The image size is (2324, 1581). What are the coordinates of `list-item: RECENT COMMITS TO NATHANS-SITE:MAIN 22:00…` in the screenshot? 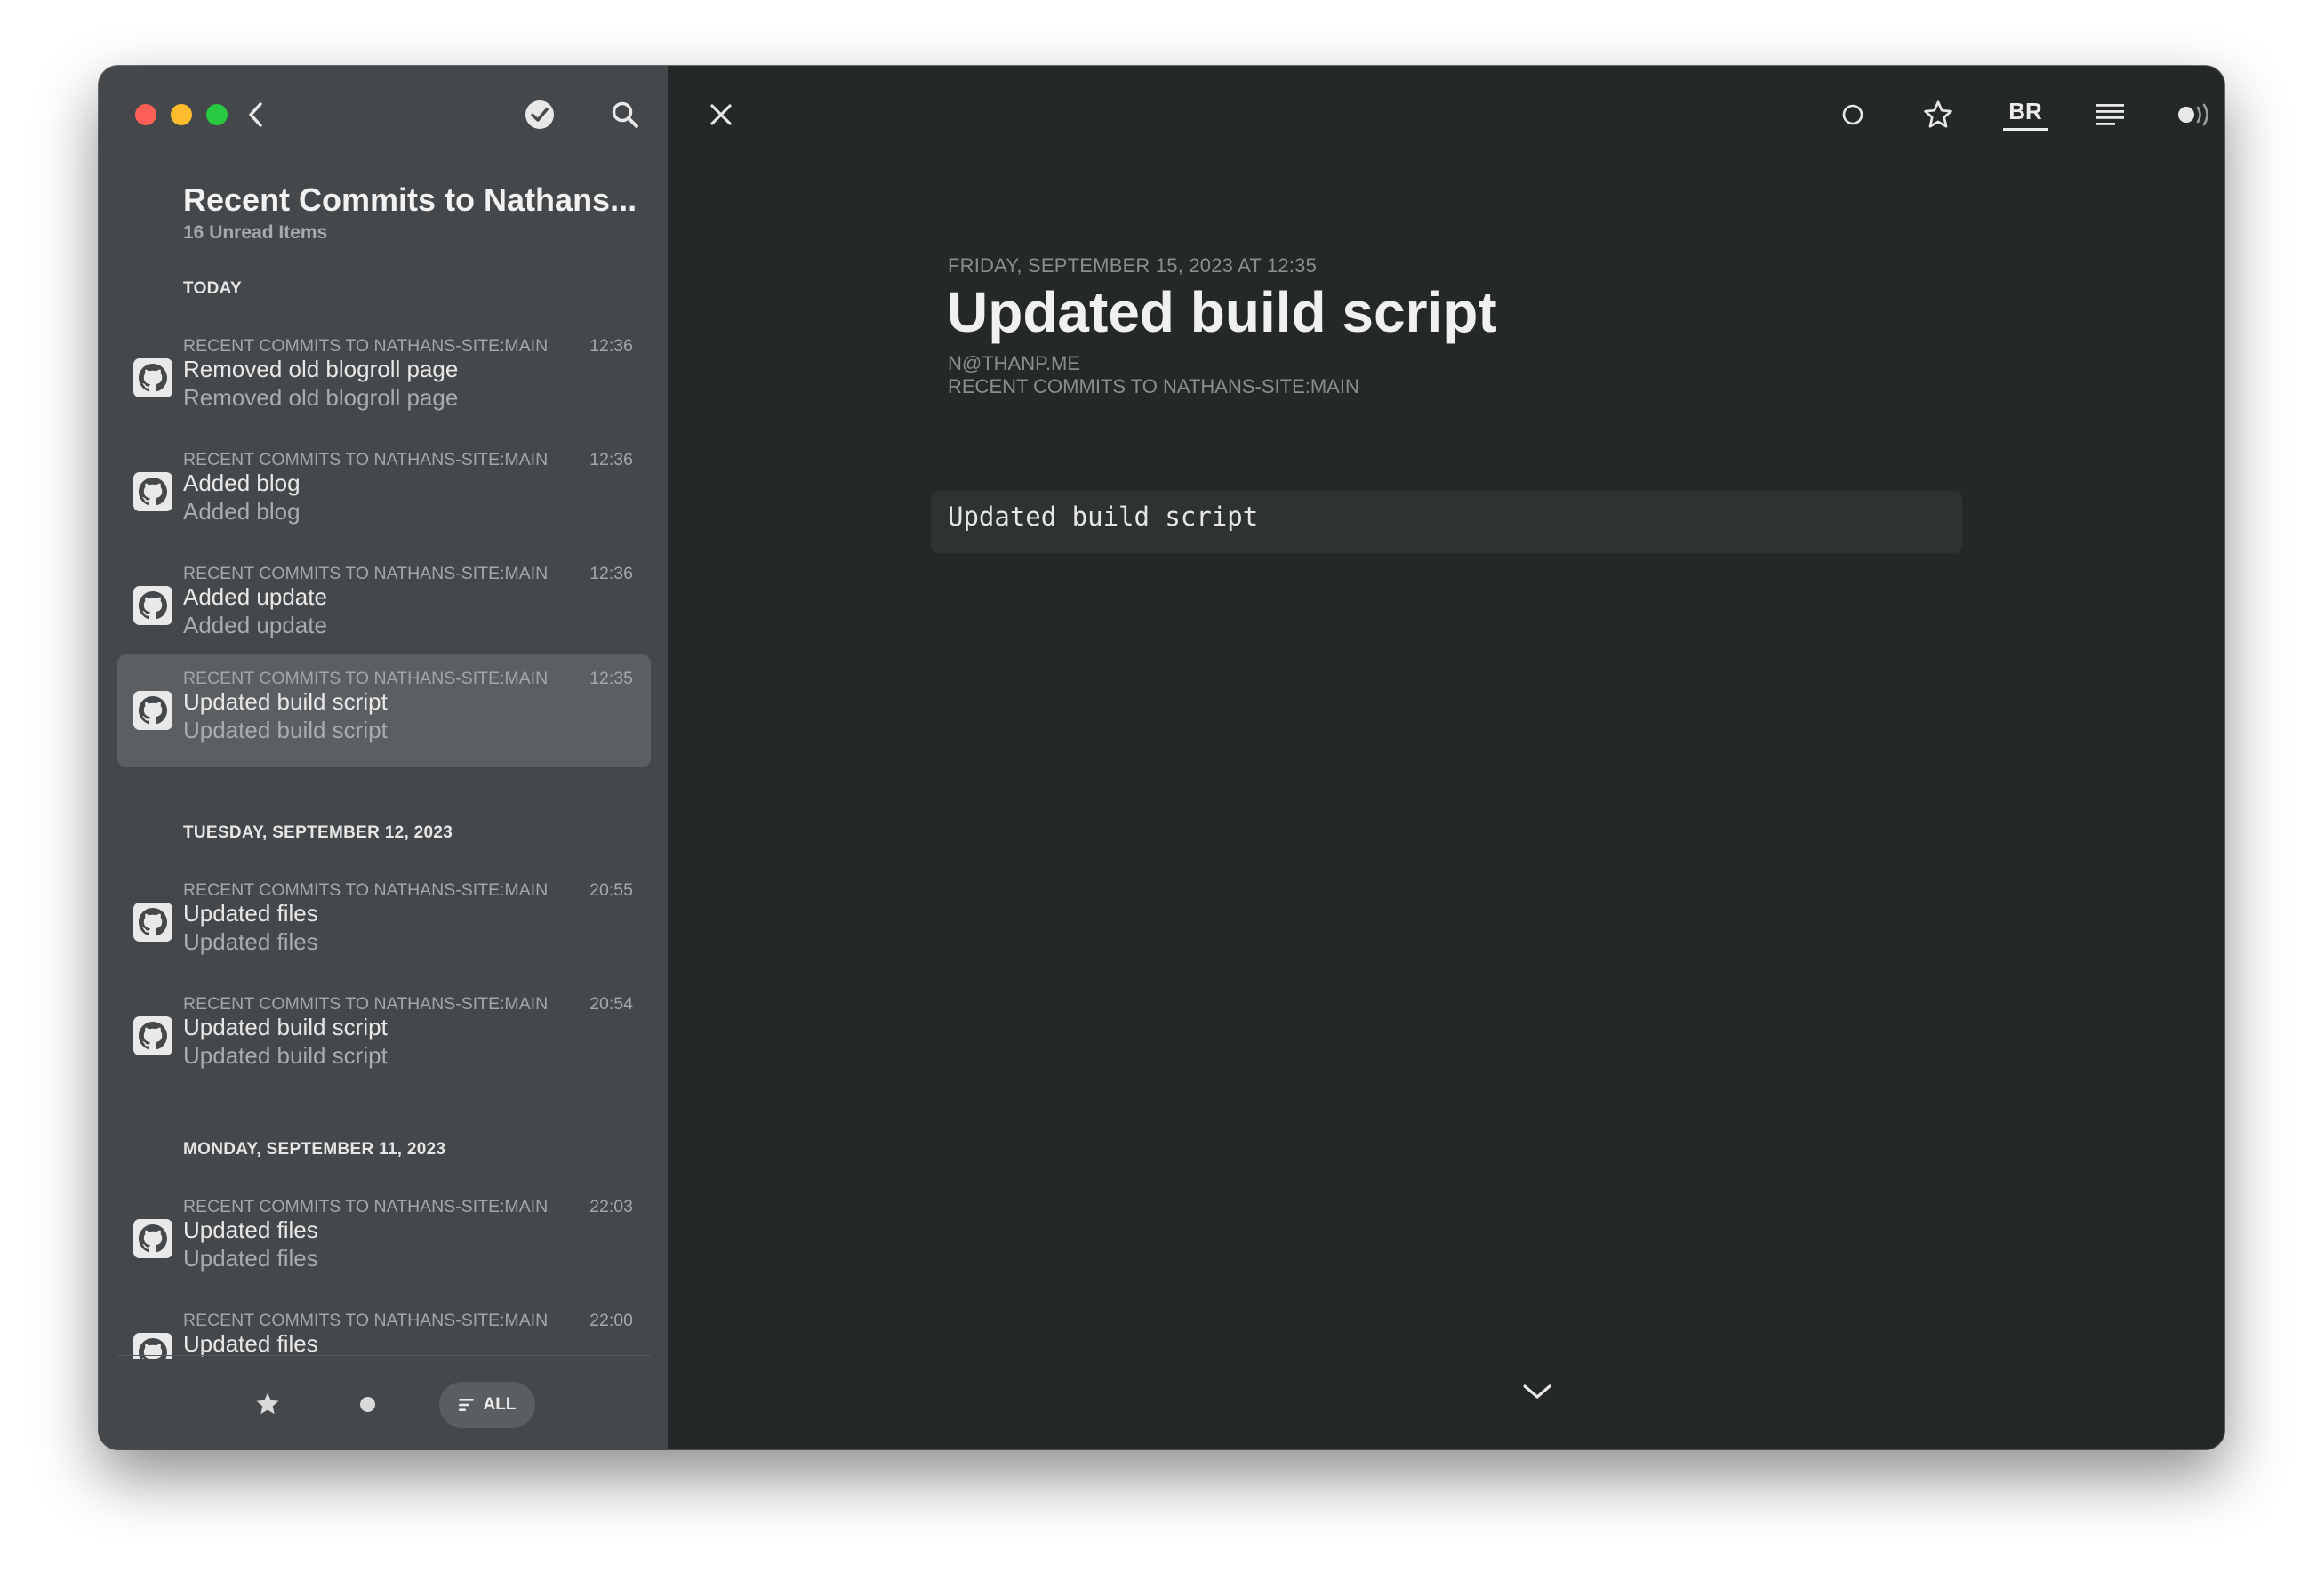 It's located at (384, 1327).